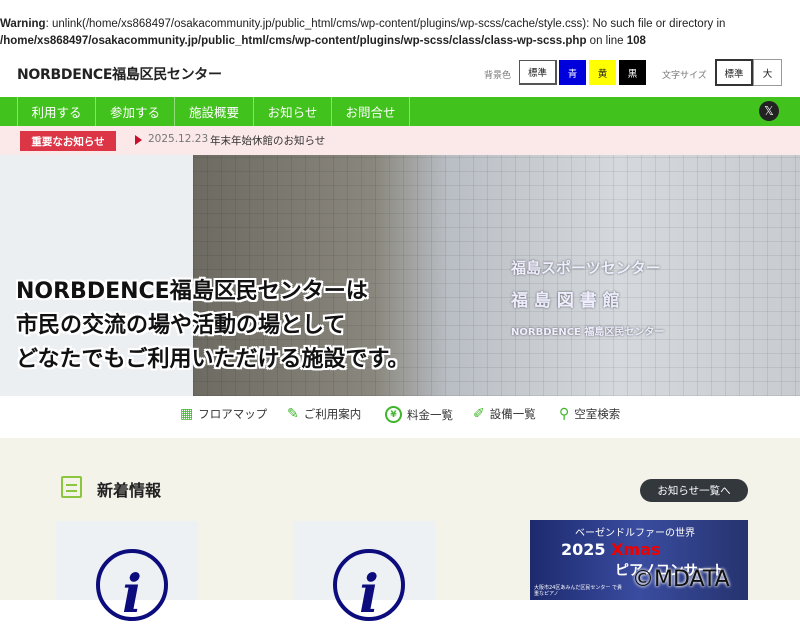  What do you see at coordinates (564, 414) in the screenshot?
I see `search-icon: ⚲` at bounding box center [564, 414].